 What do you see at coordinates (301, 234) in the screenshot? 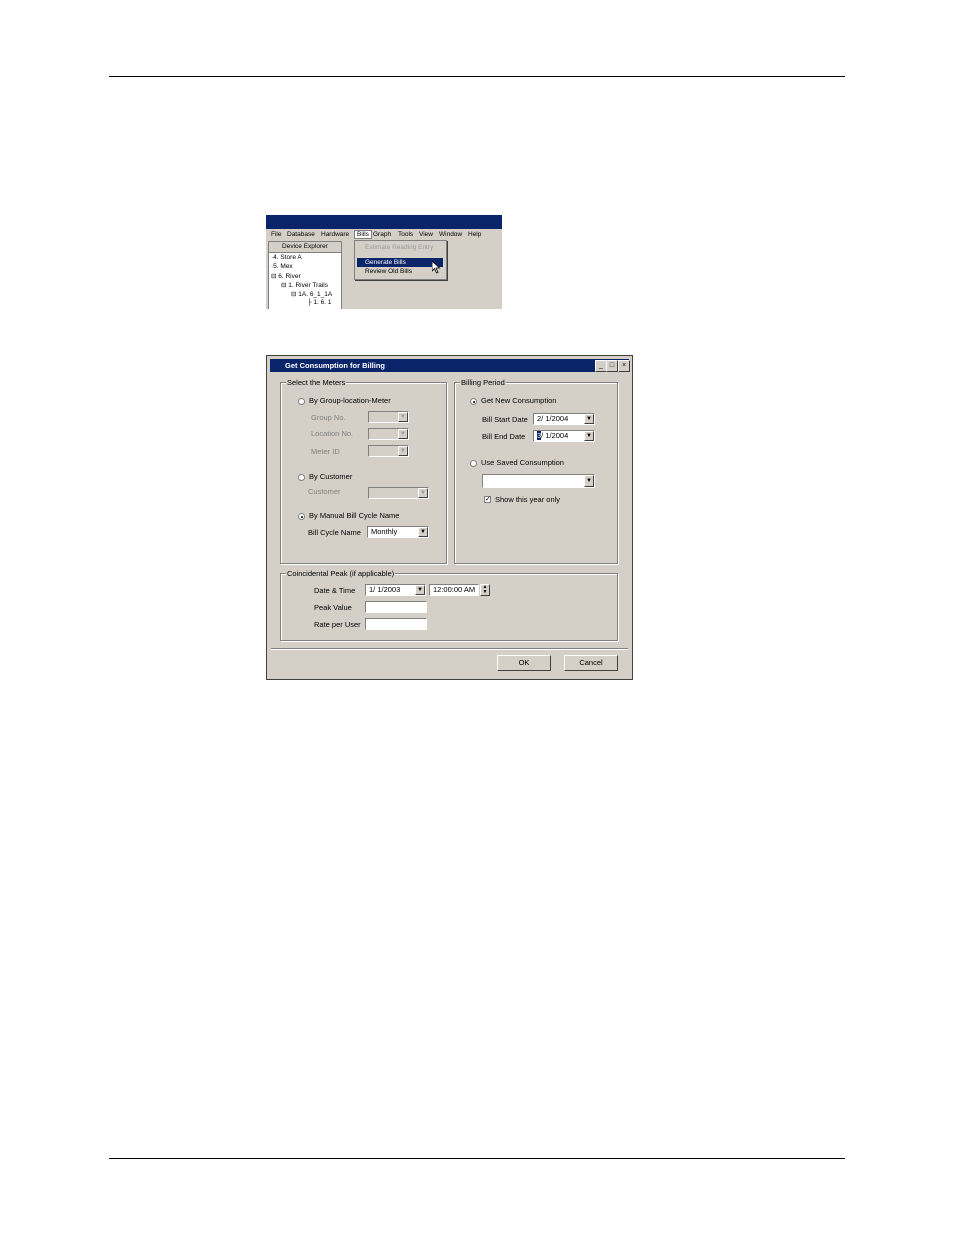
I see `menu-database: Database` at bounding box center [301, 234].